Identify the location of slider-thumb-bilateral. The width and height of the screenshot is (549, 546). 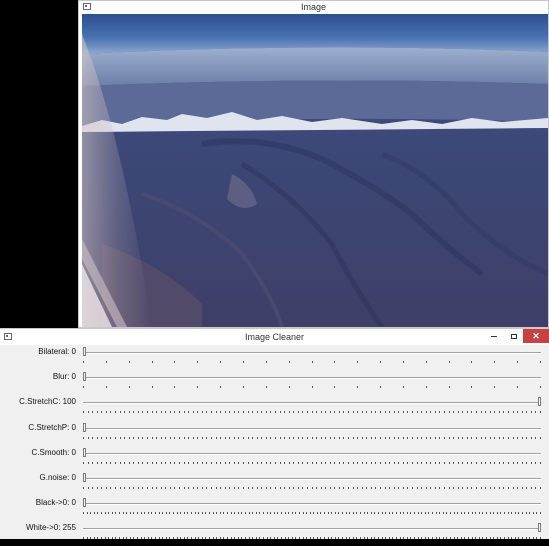
(84, 351).